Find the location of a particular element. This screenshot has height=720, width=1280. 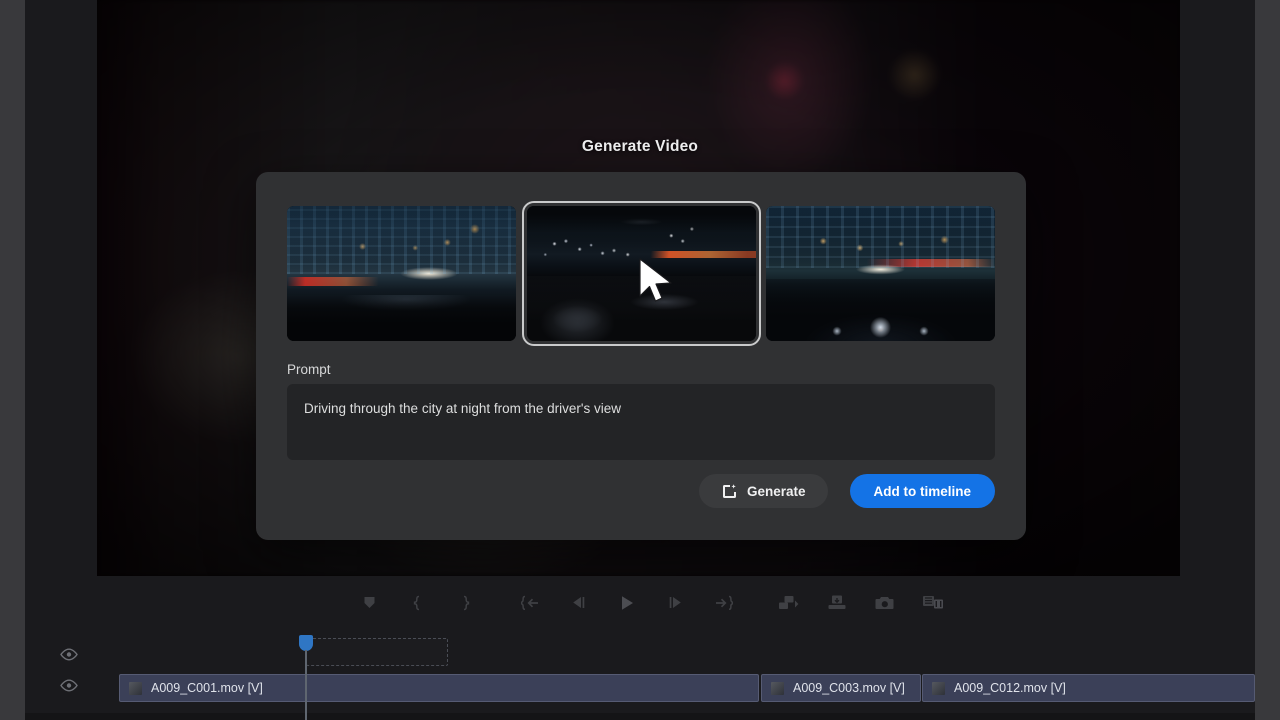

generate-button-label: Generate is located at coordinates (776, 491).